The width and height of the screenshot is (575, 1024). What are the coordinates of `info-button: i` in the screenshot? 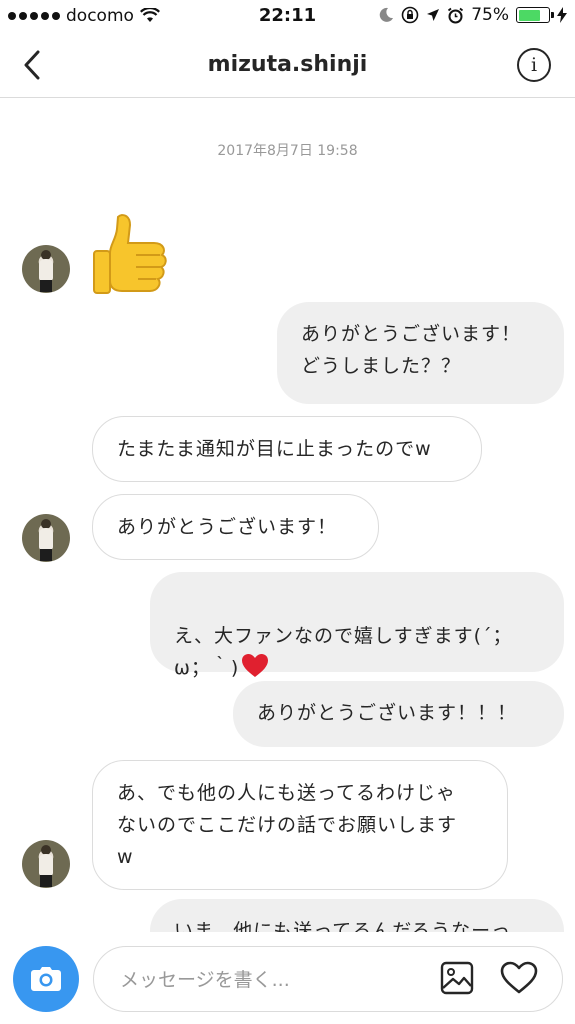 It's located at (534, 65).